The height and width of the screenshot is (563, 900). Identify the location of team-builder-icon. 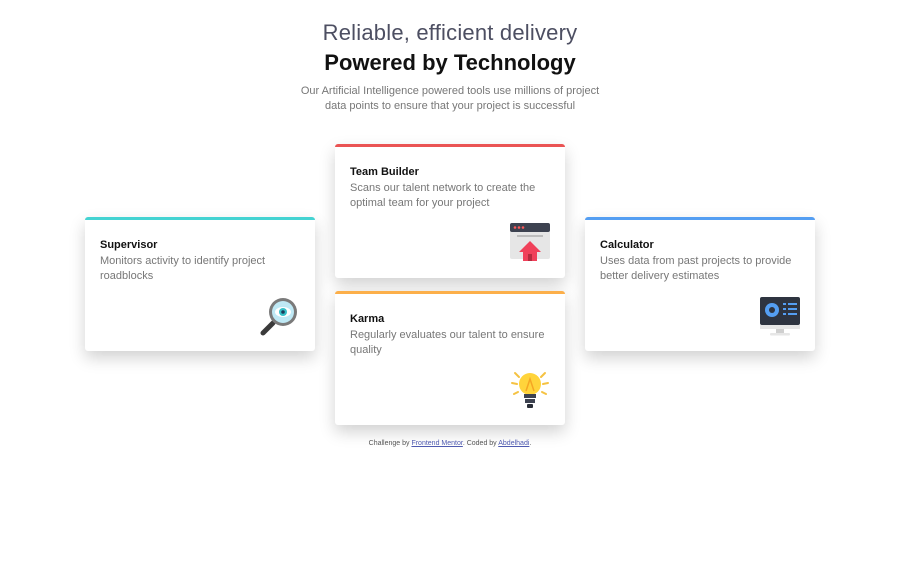
(530, 242).